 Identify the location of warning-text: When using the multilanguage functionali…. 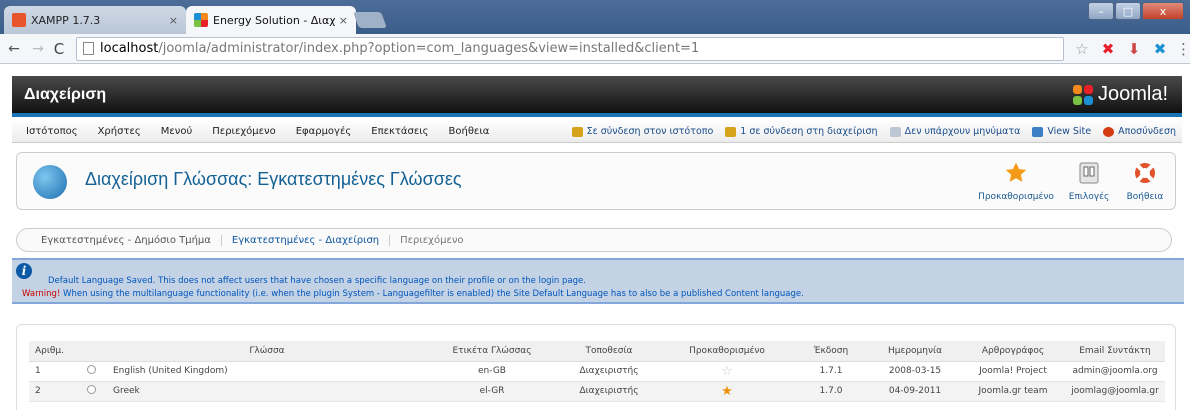
(432, 294).